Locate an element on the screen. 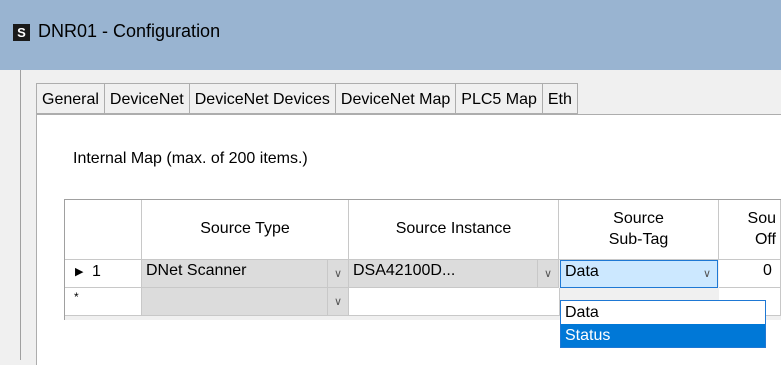 The height and width of the screenshot is (365, 781). column-header-source-offset: Sou Off is located at coordinates (750, 230).